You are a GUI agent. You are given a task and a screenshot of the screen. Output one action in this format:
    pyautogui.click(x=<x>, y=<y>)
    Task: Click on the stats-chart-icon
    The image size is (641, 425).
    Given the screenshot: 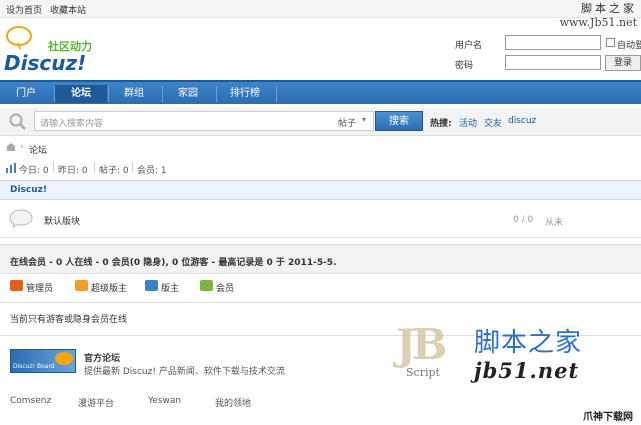 What is the action you would take?
    pyautogui.click(x=11, y=168)
    